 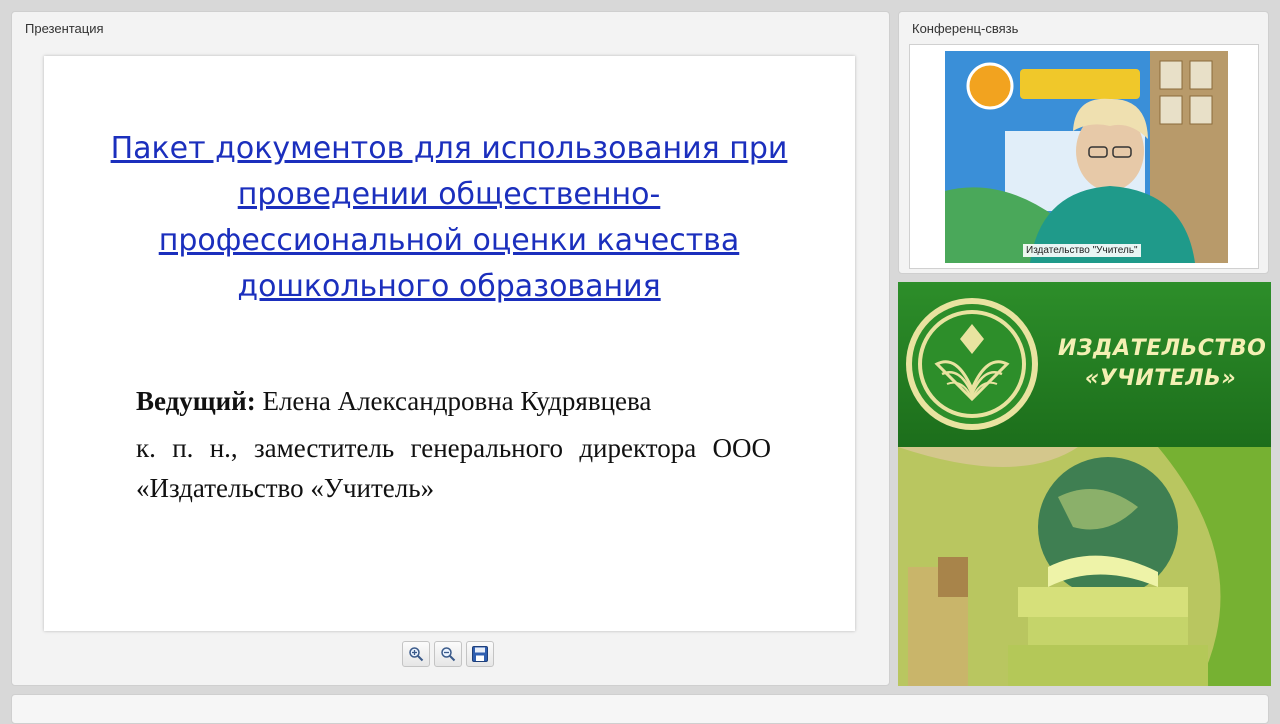 I want to click on video-caption: Издательство "Учитель", so click(x=1082, y=250).